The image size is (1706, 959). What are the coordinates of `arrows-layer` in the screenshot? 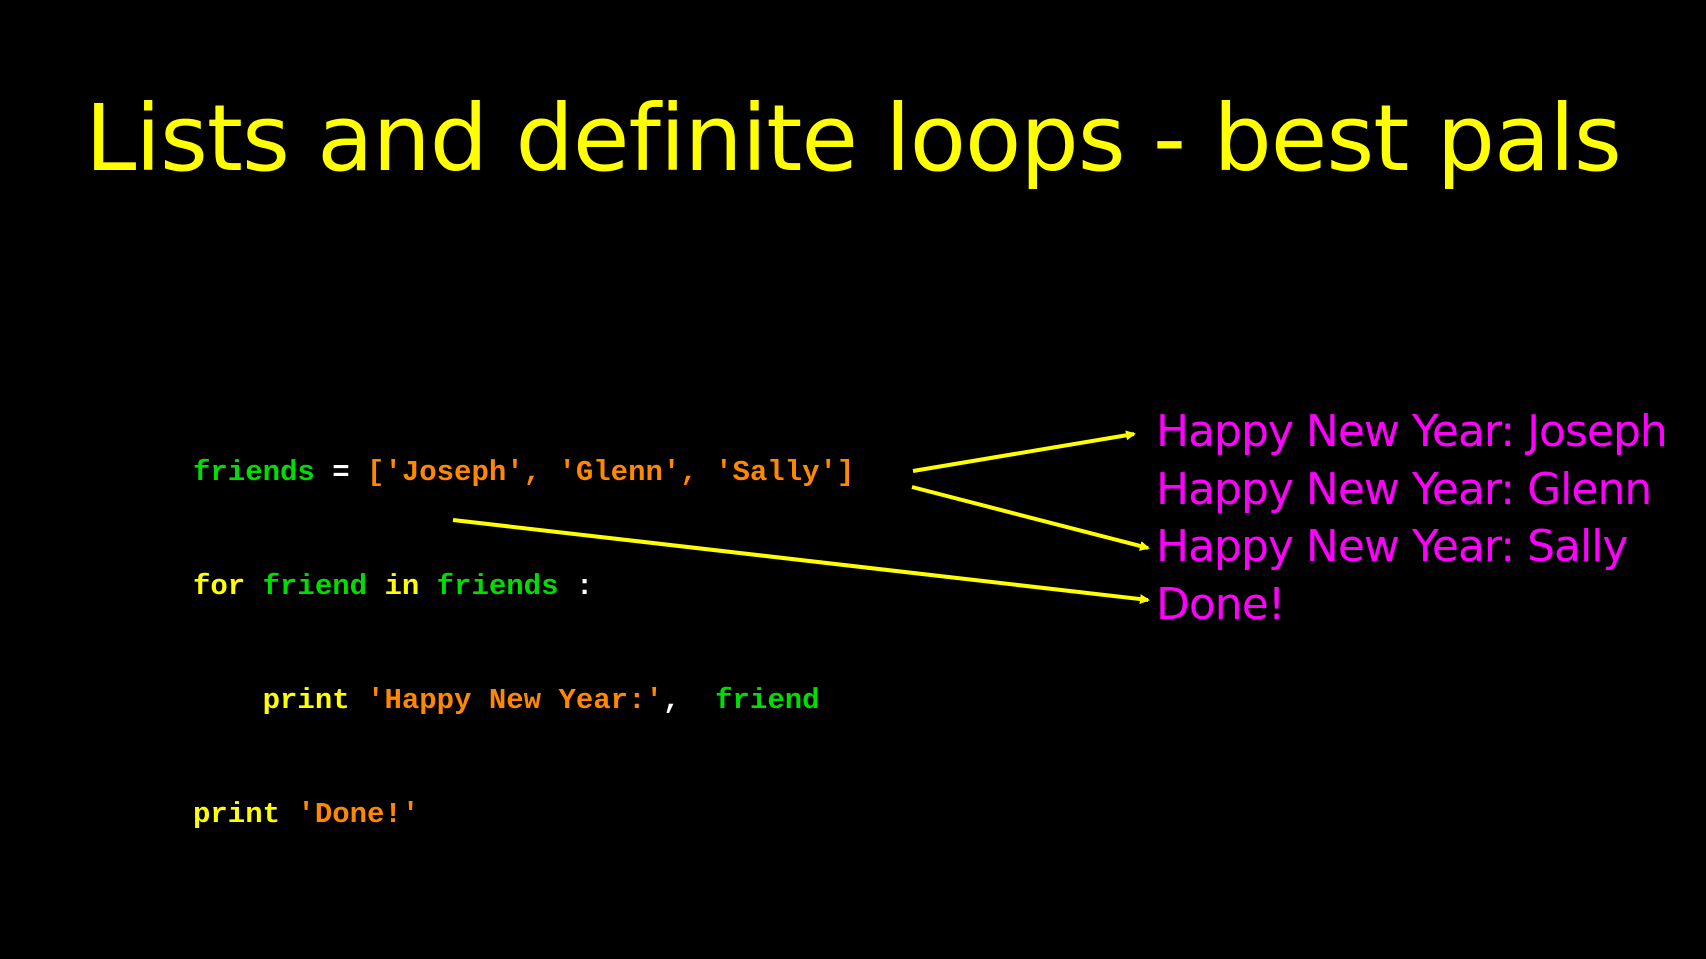 It's located at (801, 517).